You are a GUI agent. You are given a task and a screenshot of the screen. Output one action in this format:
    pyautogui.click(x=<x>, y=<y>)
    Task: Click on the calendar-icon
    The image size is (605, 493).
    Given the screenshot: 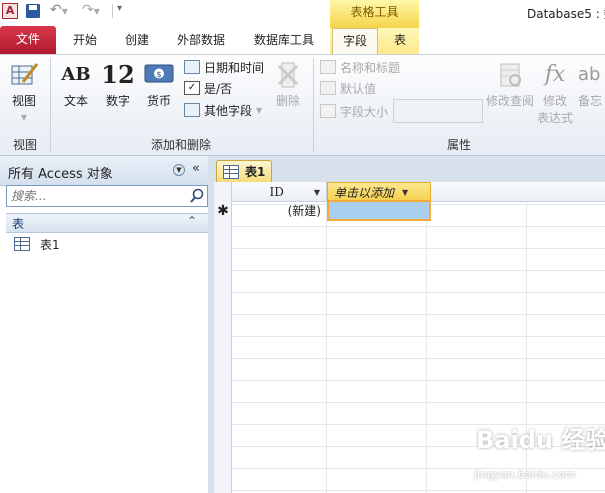 What is the action you would take?
    pyautogui.click(x=192, y=67)
    